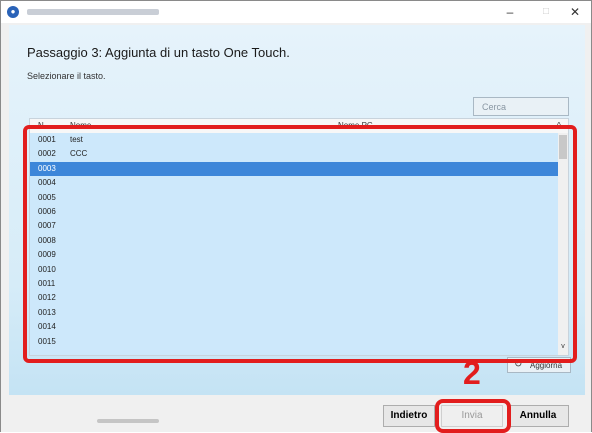  Describe the element at coordinates (574, 12) in the screenshot. I see `close-button: ✕` at that location.